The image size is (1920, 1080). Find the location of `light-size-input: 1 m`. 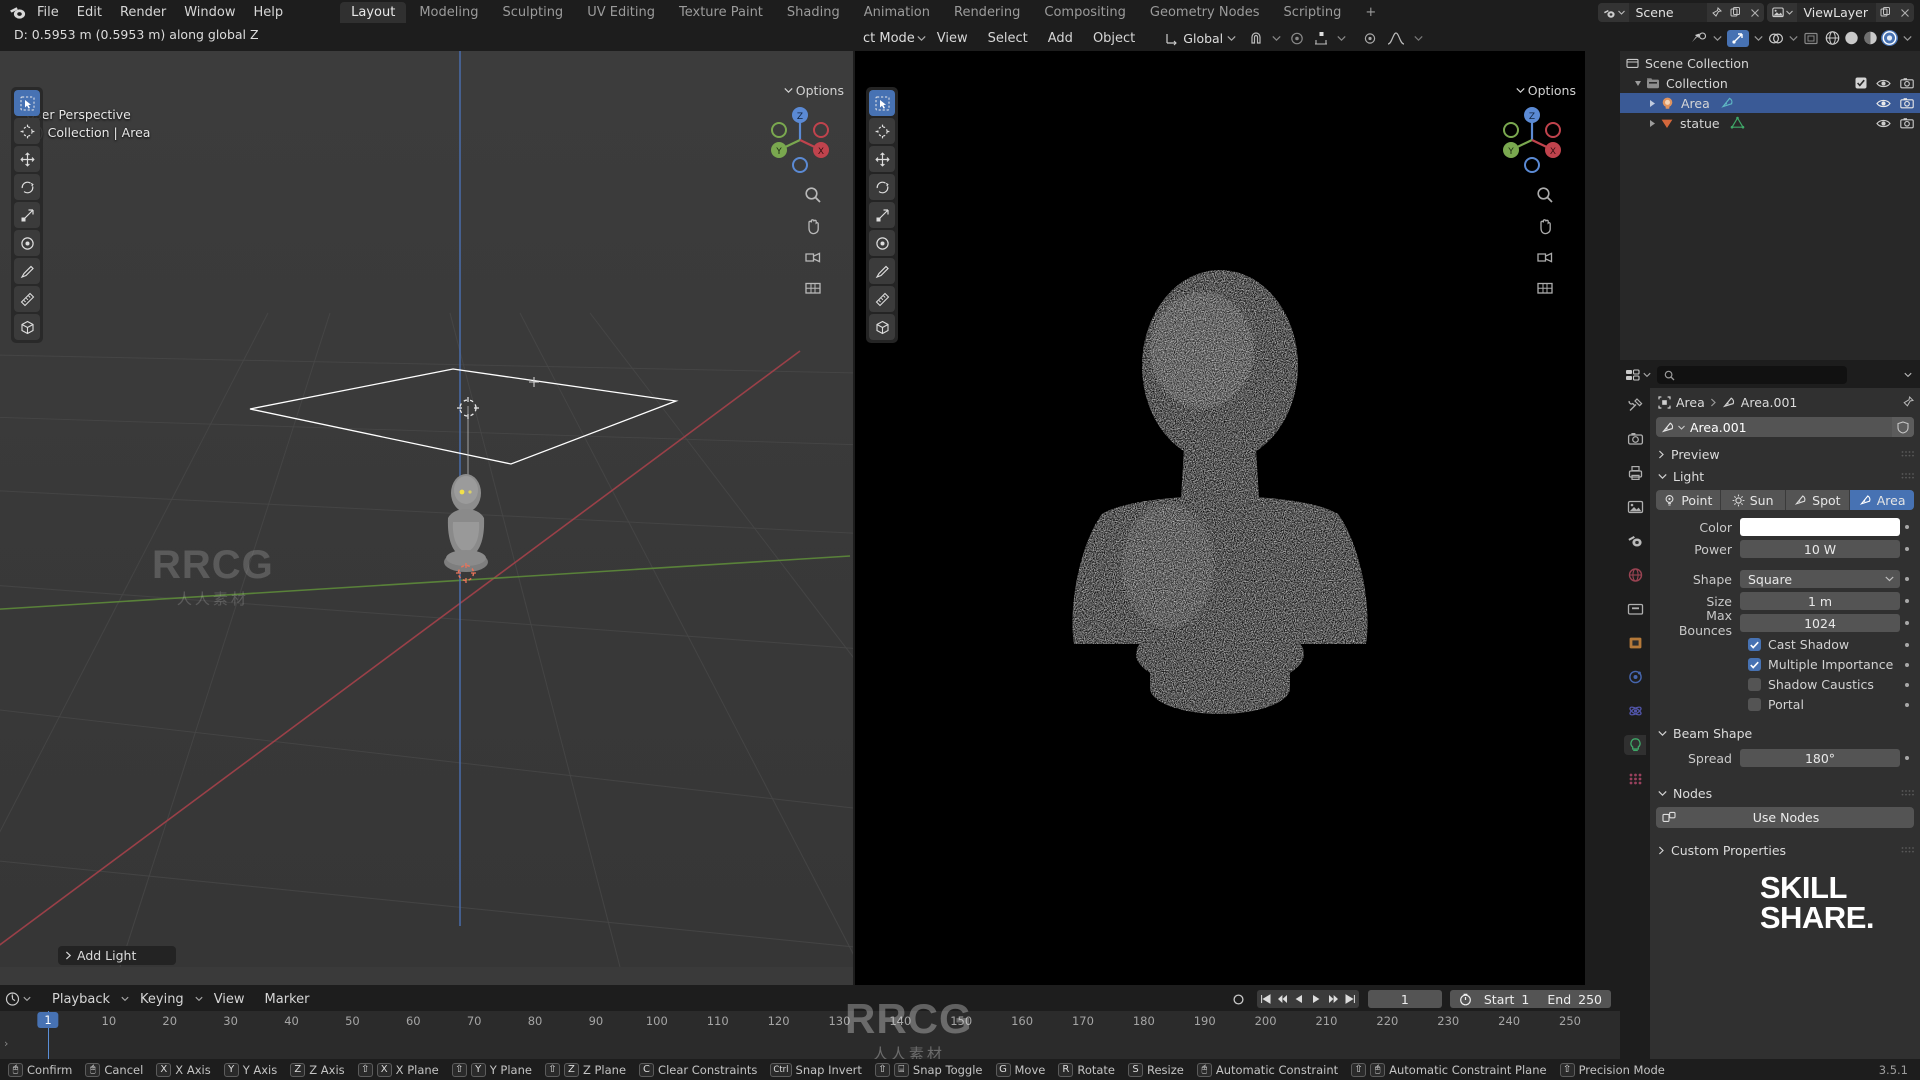

light-size-input: 1 m is located at coordinates (1820, 601).